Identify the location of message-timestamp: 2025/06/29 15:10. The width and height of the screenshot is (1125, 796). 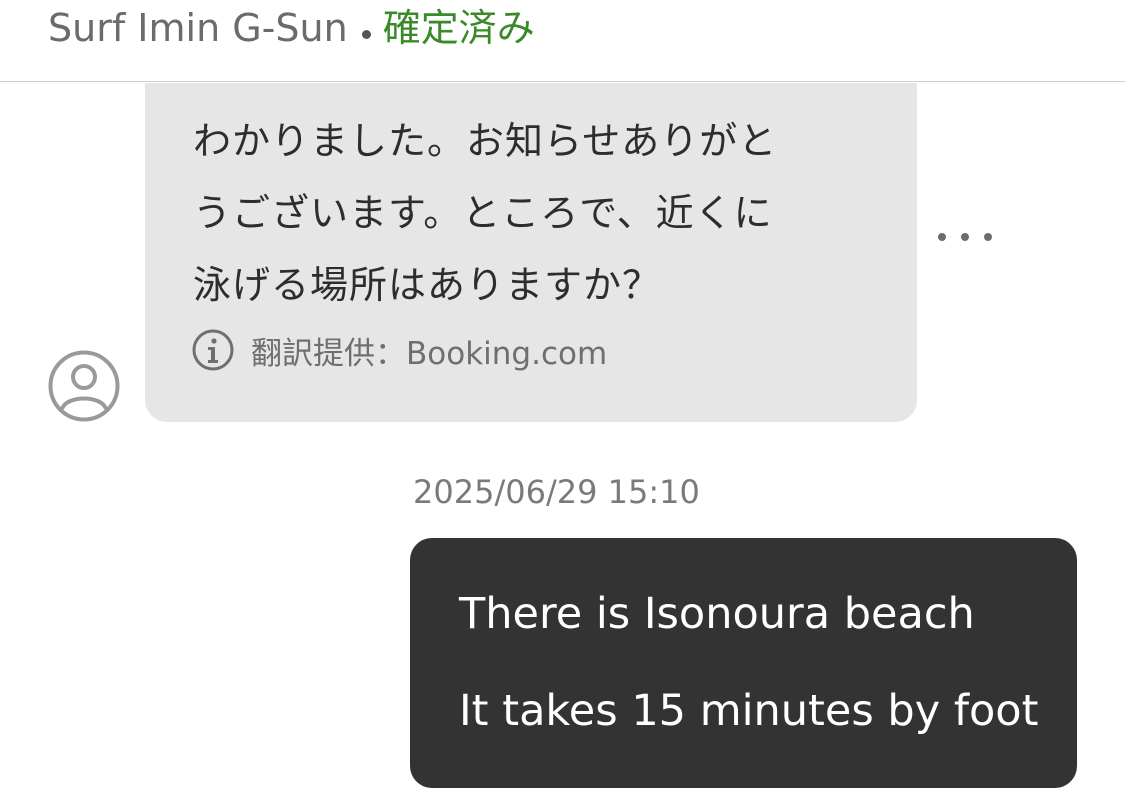
(556, 492).